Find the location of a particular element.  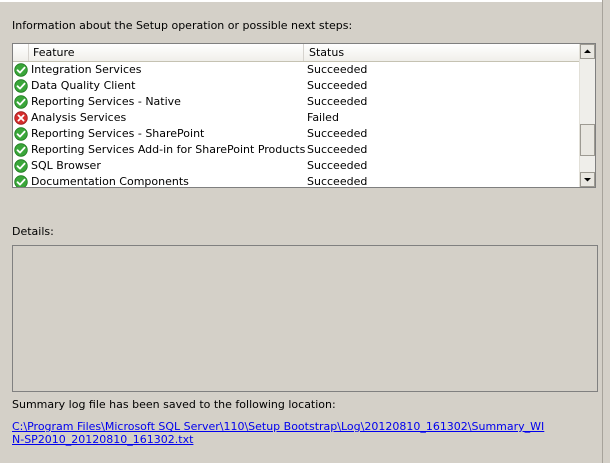

column-header-status: Status is located at coordinates (441, 52).